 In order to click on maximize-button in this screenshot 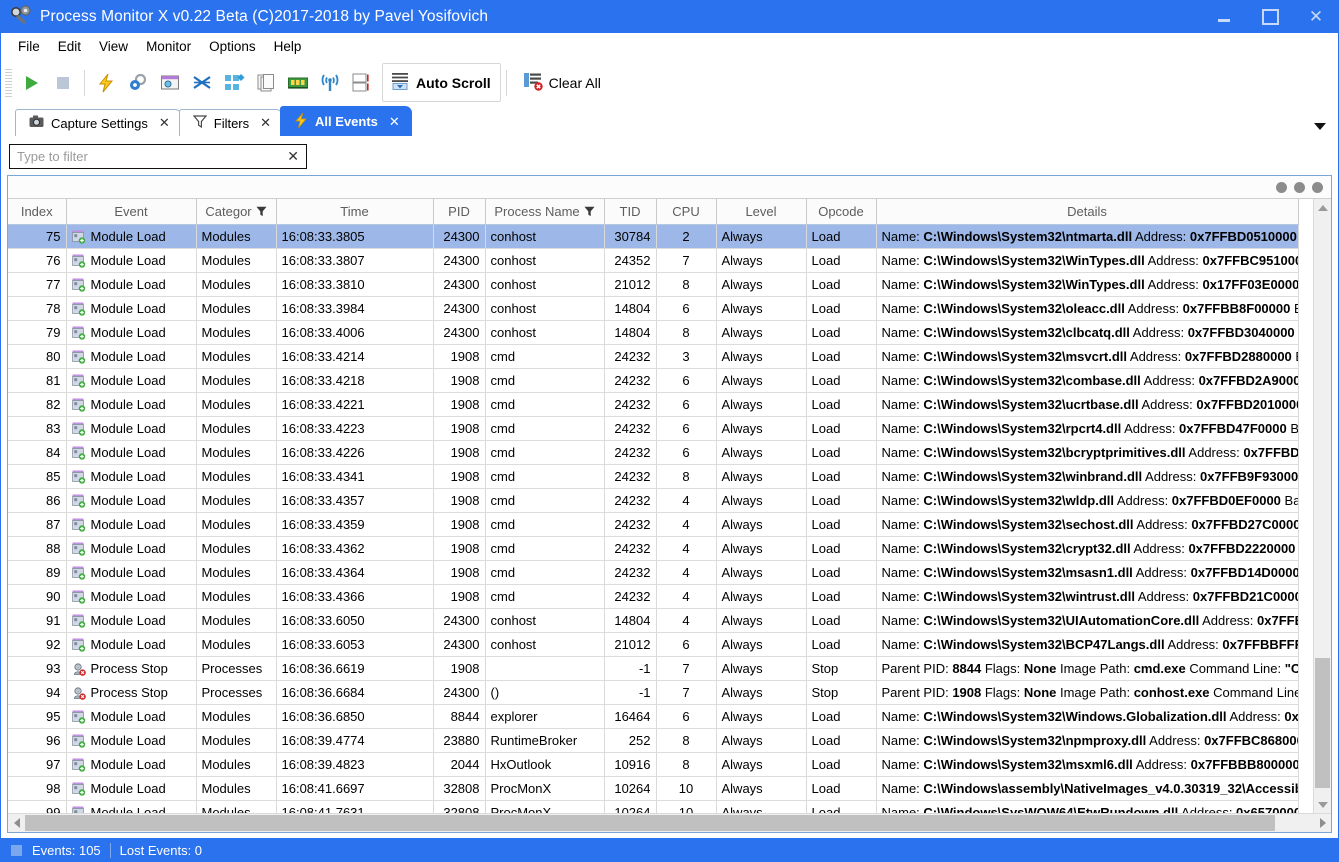, I will do `click(1270, 16)`.